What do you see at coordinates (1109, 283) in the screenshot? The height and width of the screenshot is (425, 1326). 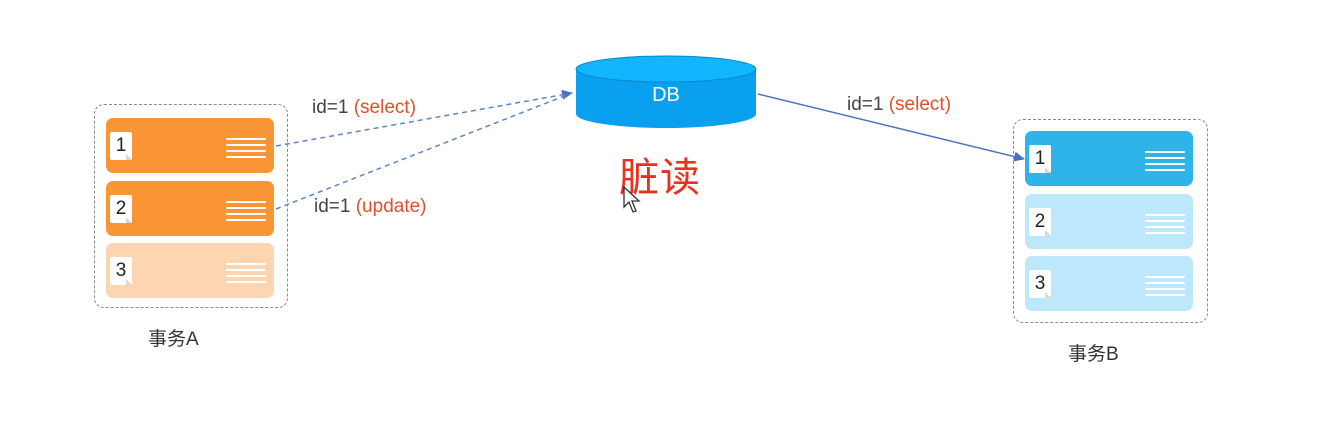 I see `transaction-b-row-3: 3` at bounding box center [1109, 283].